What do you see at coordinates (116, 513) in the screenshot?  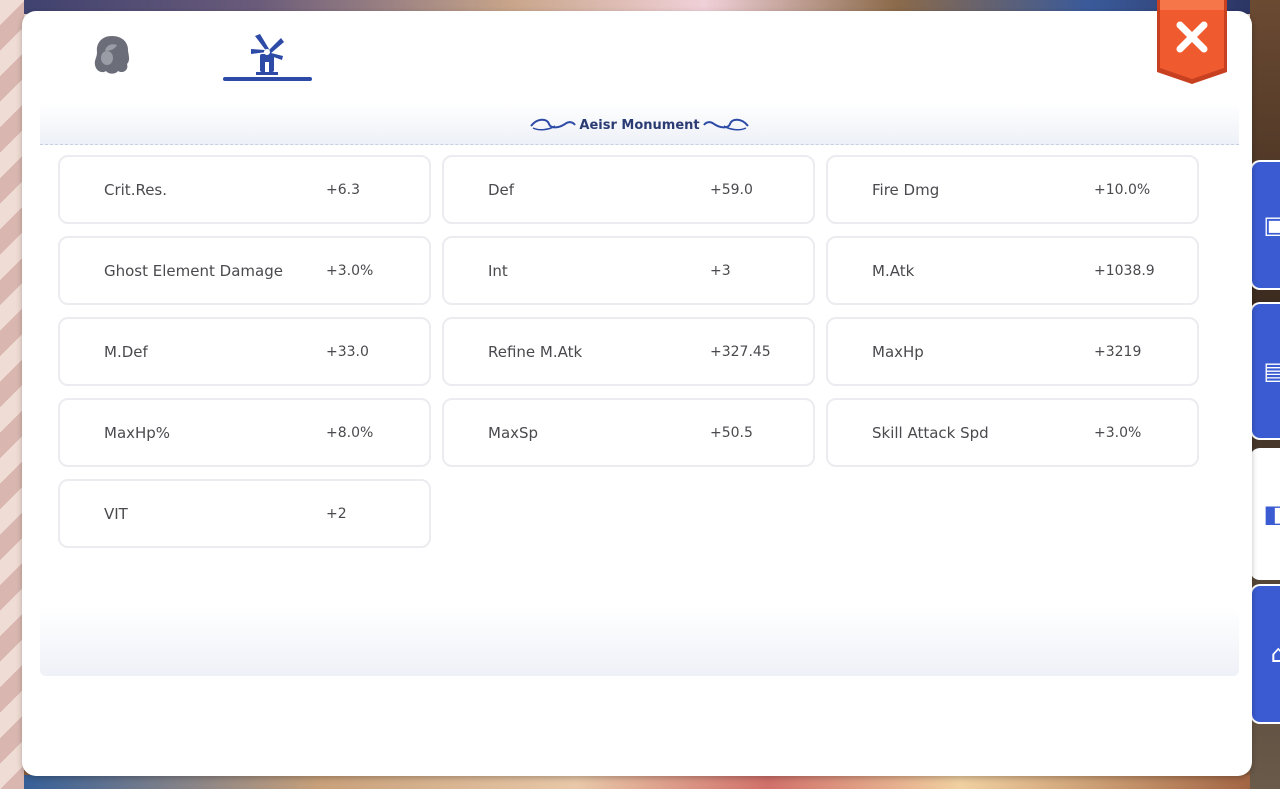 I see `stat-name: VIT` at bounding box center [116, 513].